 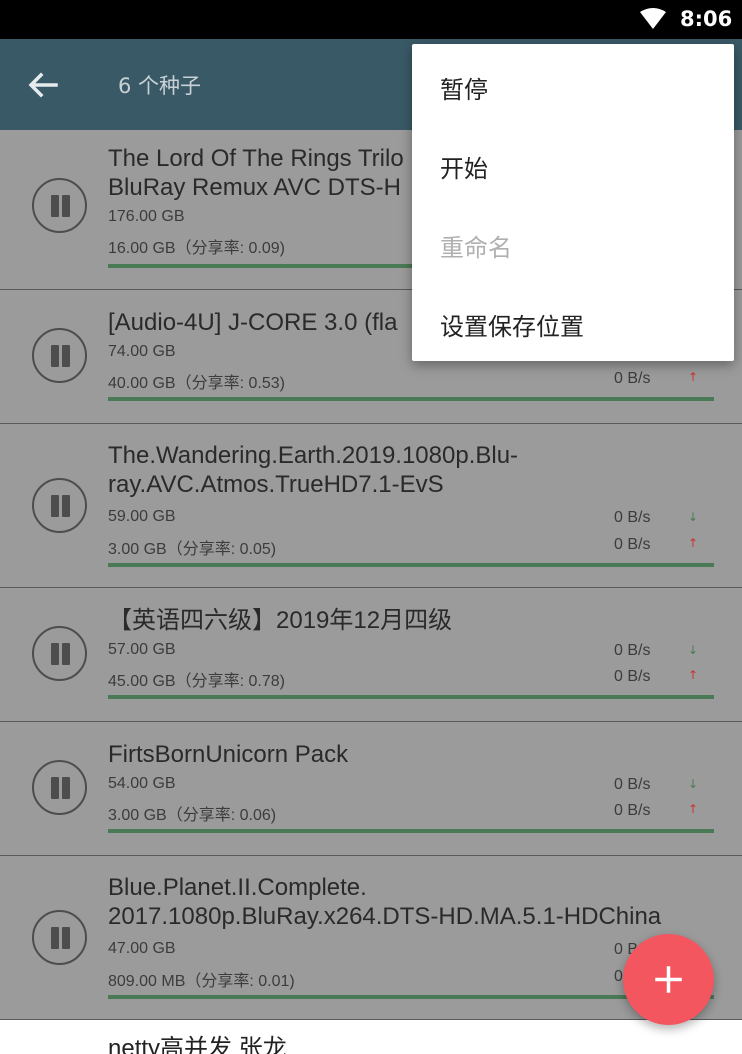 I want to click on torrent-name: netty高并发 张龙, so click(x=197, y=1044).